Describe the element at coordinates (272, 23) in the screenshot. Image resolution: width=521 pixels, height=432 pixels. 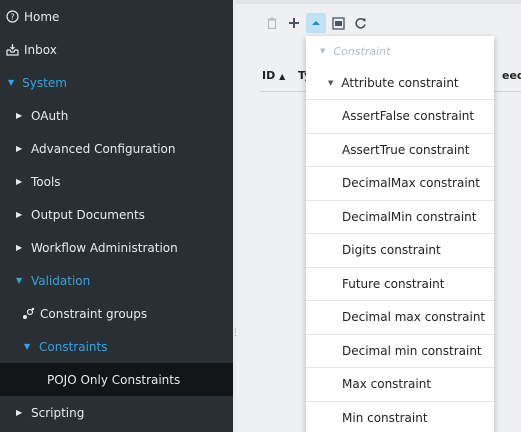
I see `trash-icon` at that location.